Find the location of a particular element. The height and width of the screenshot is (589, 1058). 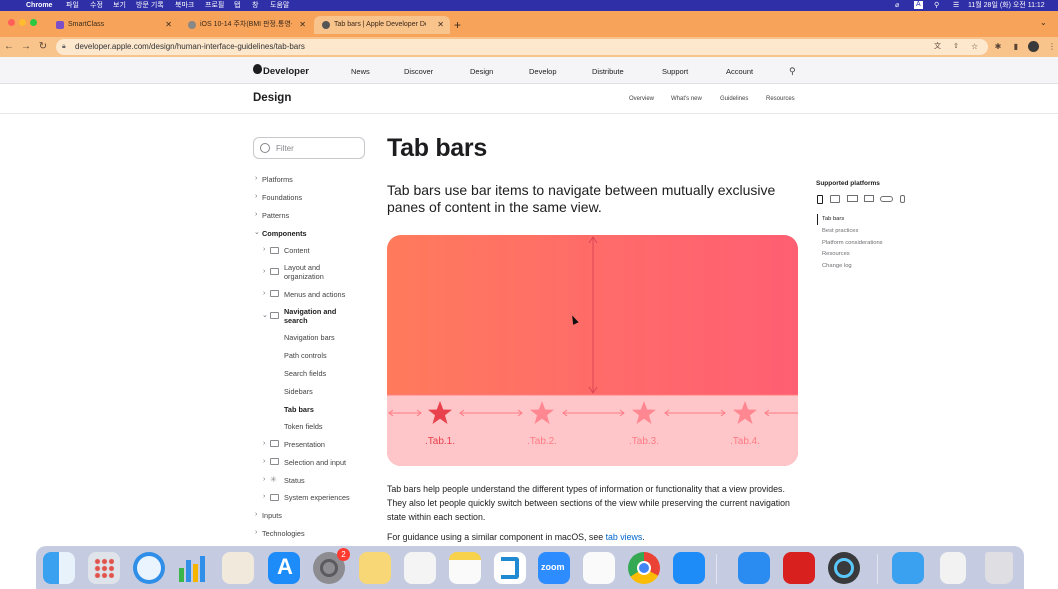

zoom-icon: zoom is located at coordinates (554, 568).